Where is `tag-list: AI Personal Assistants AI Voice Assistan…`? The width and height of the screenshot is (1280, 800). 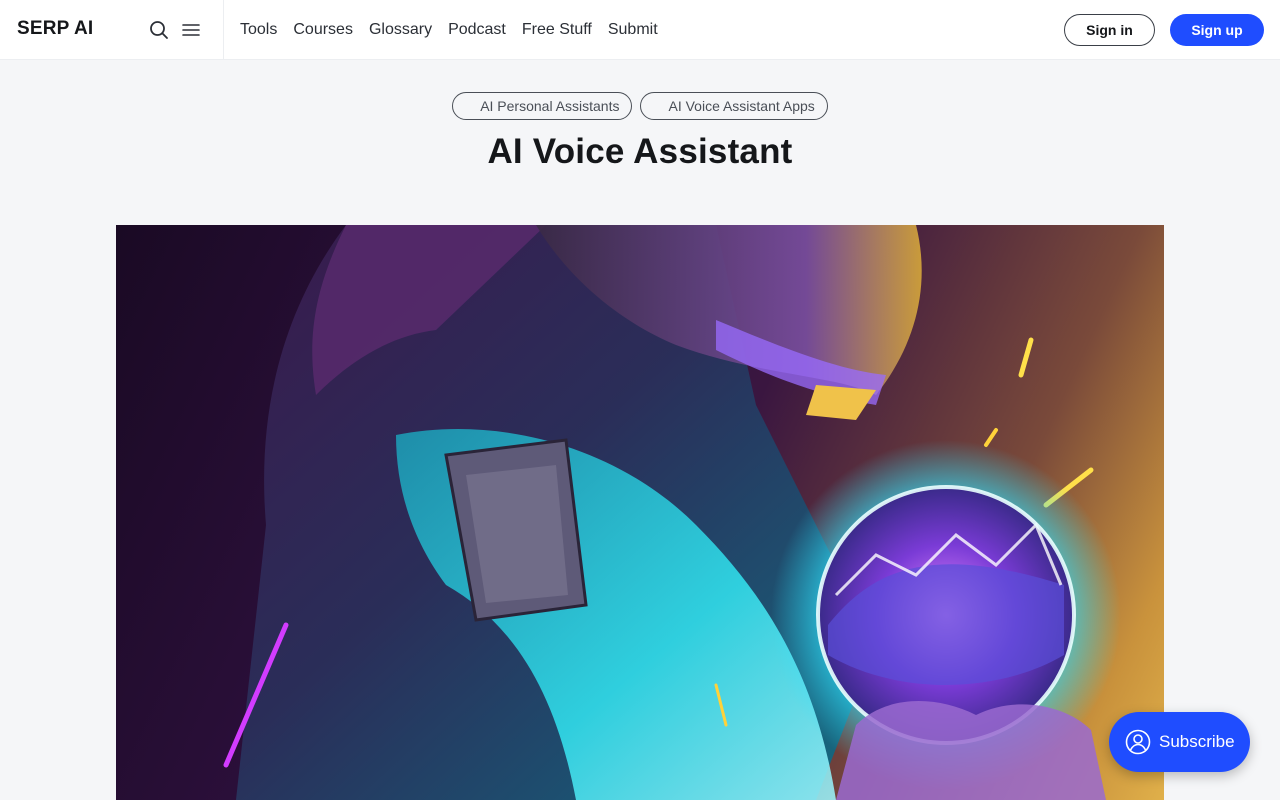 tag-list: AI Personal Assistants AI Voice Assistan… is located at coordinates (640, 106).